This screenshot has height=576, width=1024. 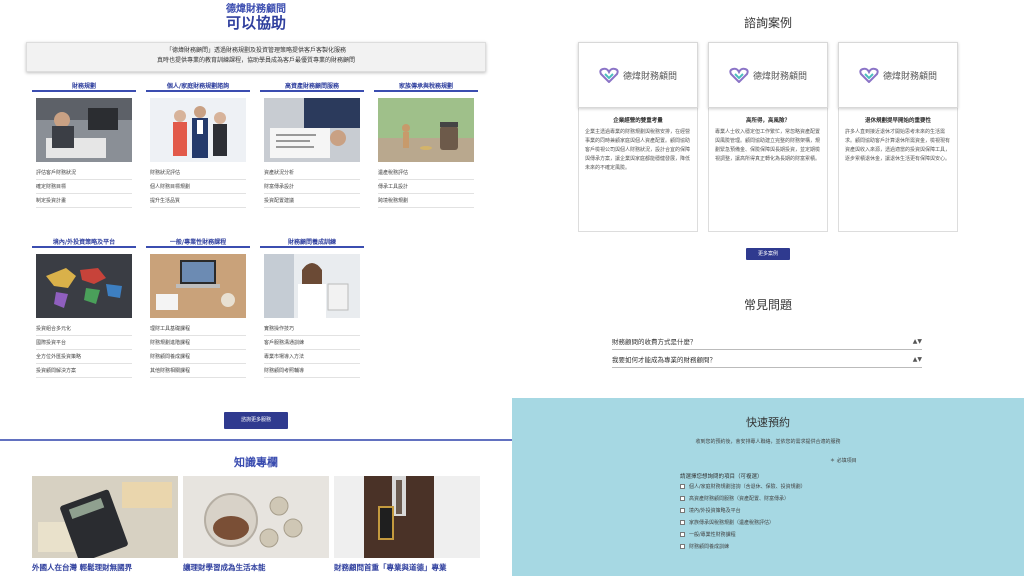 What do you see at coordinates (198, 243) in the screenshot?
I see `service-title: 一般/專業性財務課程` at bounding box center [198, 243].